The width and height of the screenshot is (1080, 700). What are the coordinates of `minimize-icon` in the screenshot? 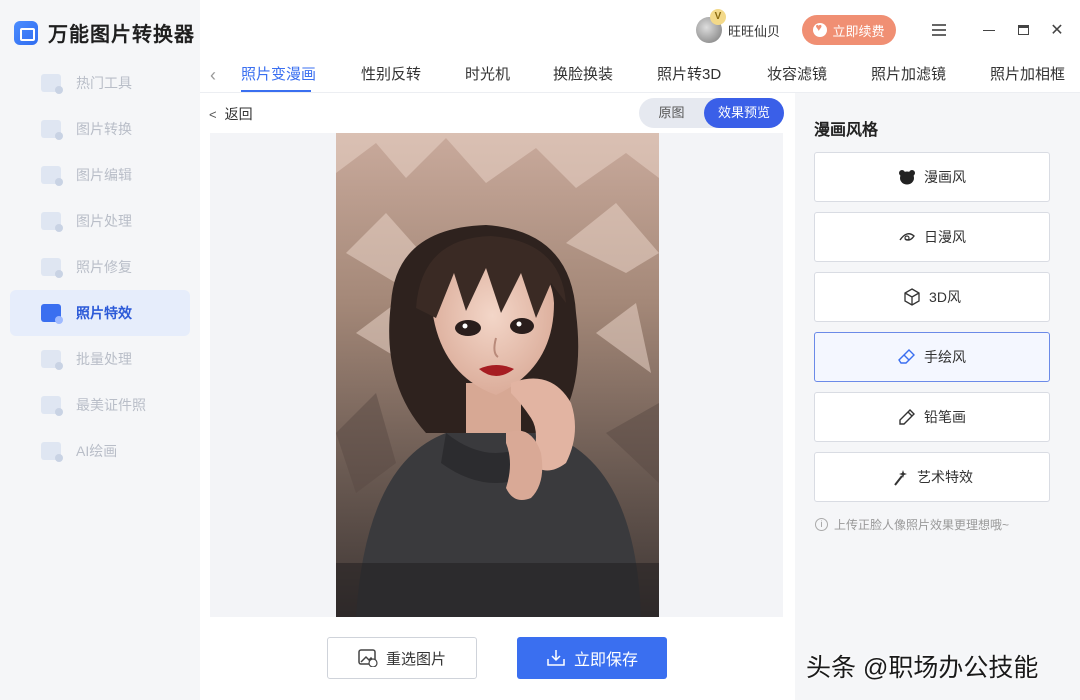 It's located at (989, 30).